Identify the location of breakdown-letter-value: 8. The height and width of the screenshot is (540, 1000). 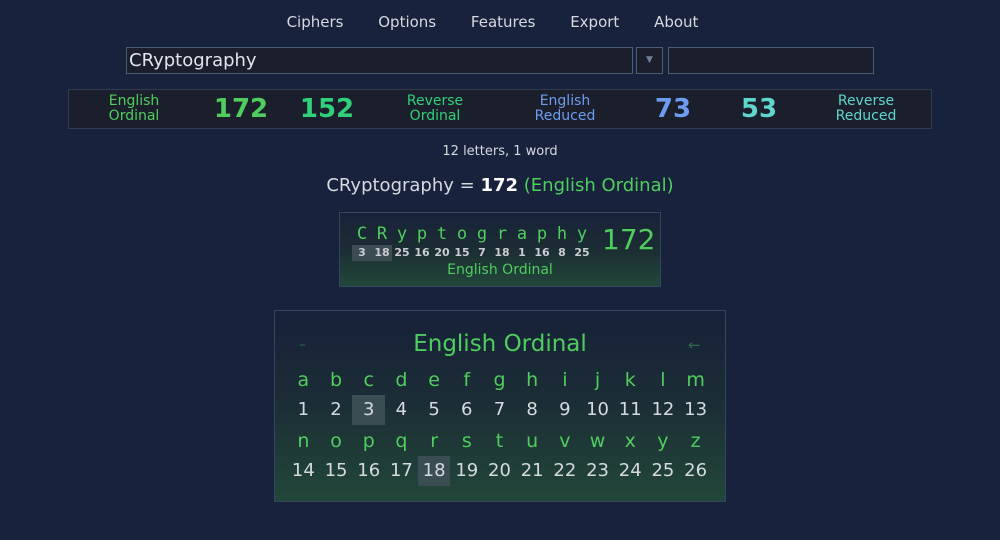
(562, 252).